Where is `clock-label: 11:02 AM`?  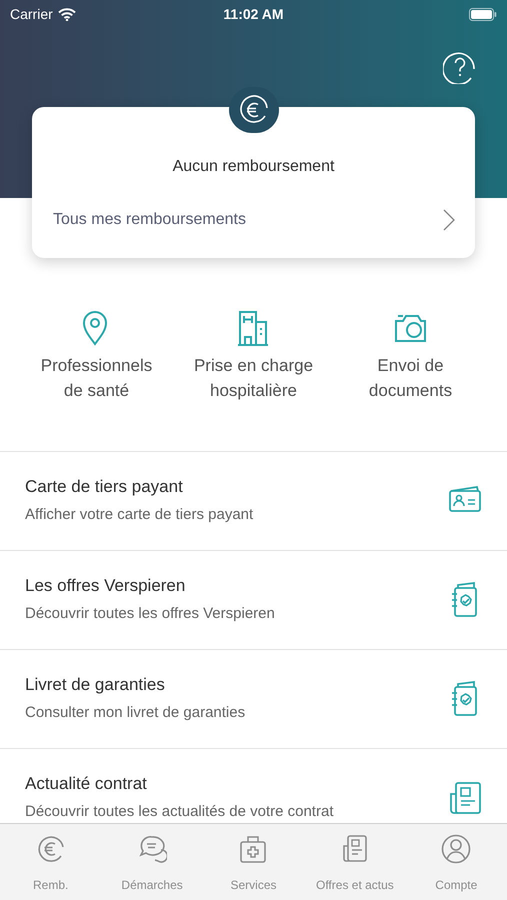 clock-label: 11:02 AM is located at coordinates (253, 14).